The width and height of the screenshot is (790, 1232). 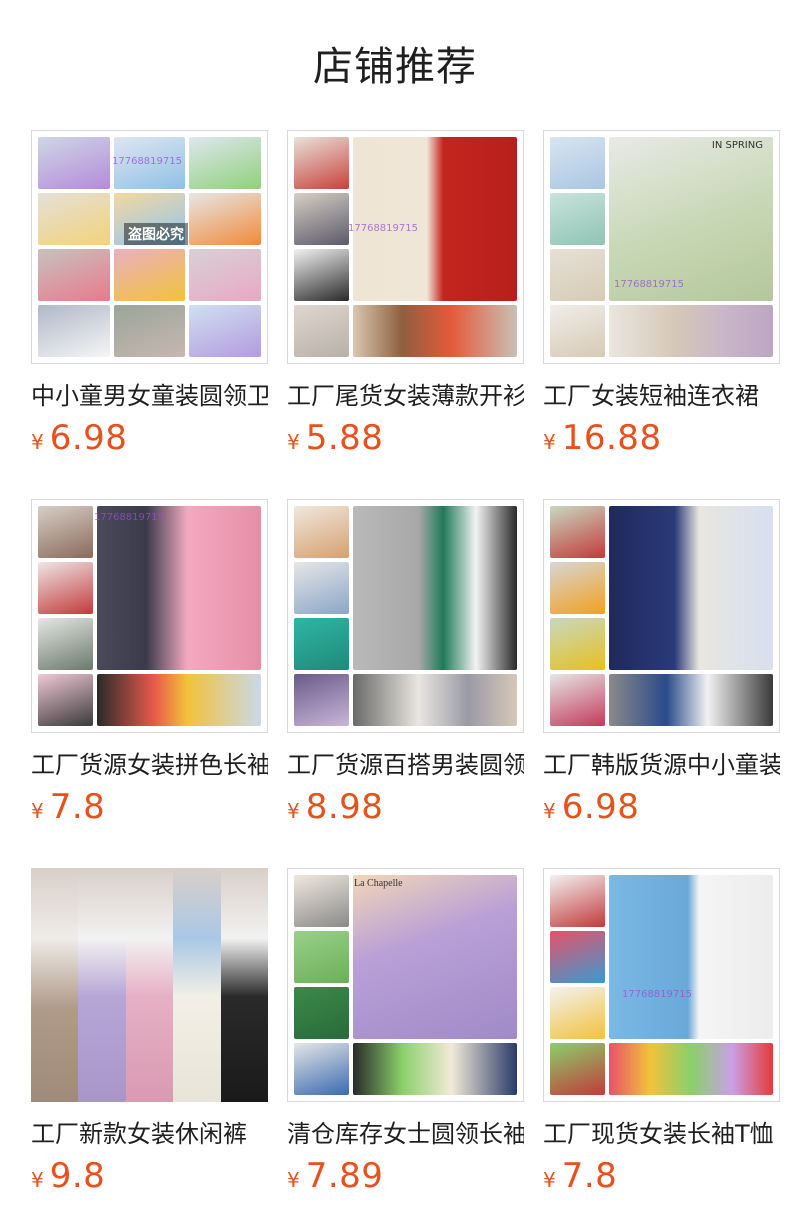 I want to click on product-title: 工厂尾货女装薄款开衫, so click(x=405, y=396).